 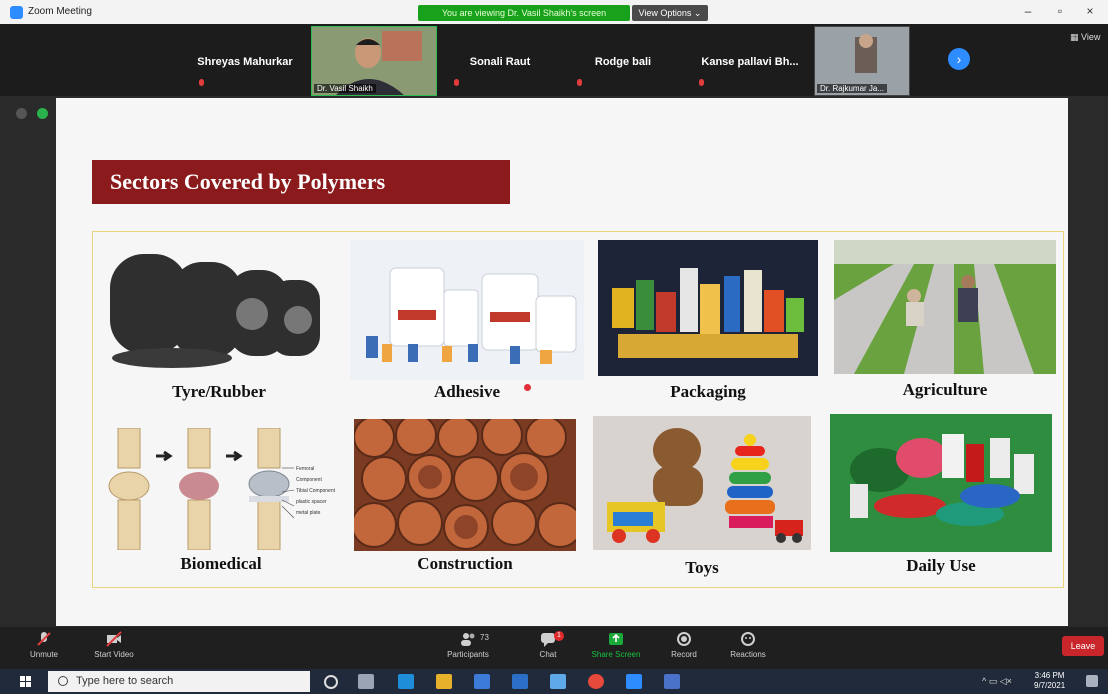 What do you see at coordinates (500, 62) in the screenshot?
I see `participant-name: Sonali Raut` at bounding box center [500, 62].